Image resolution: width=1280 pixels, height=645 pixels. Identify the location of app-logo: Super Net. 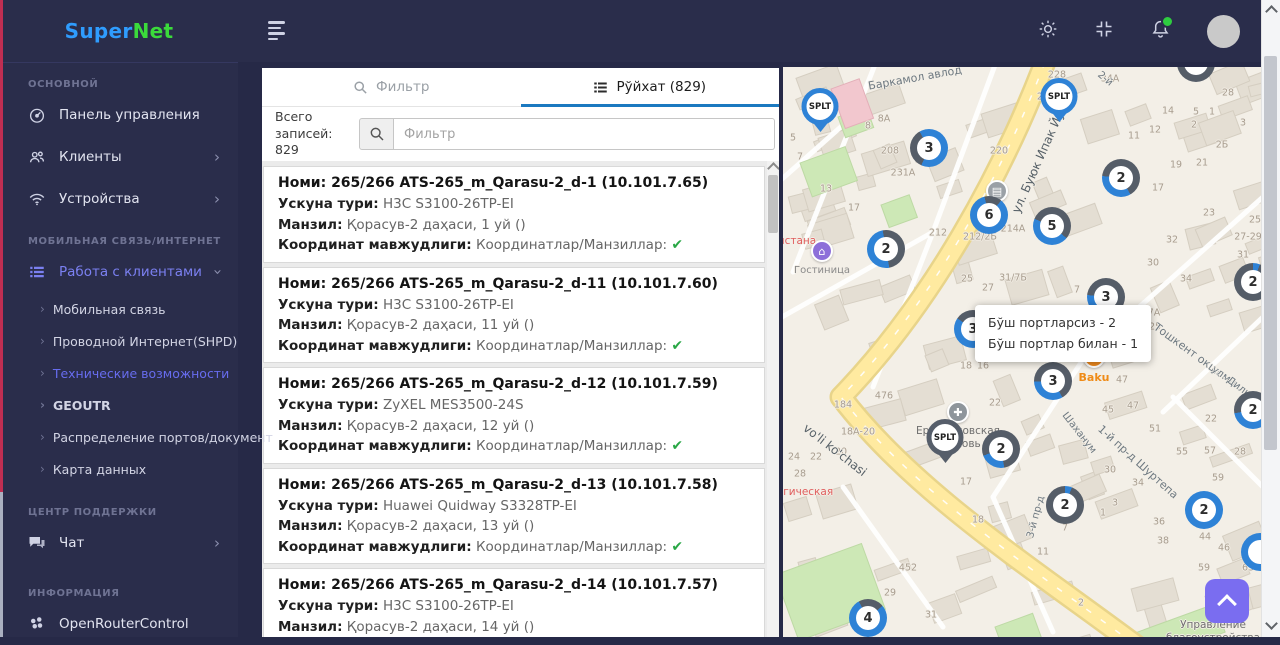
(119, 31).